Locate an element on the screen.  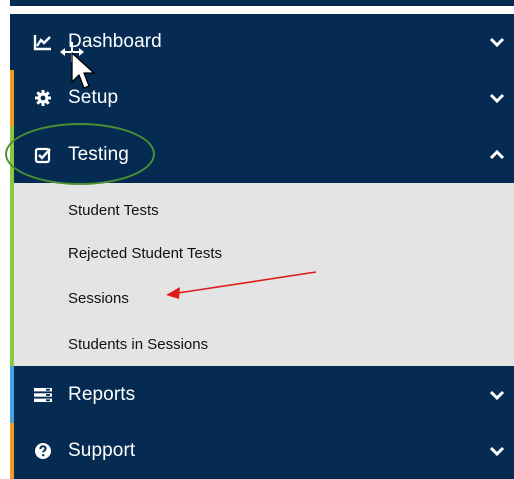
nav-item-dashboard: Dashboard is located at coordinates (262, 42).